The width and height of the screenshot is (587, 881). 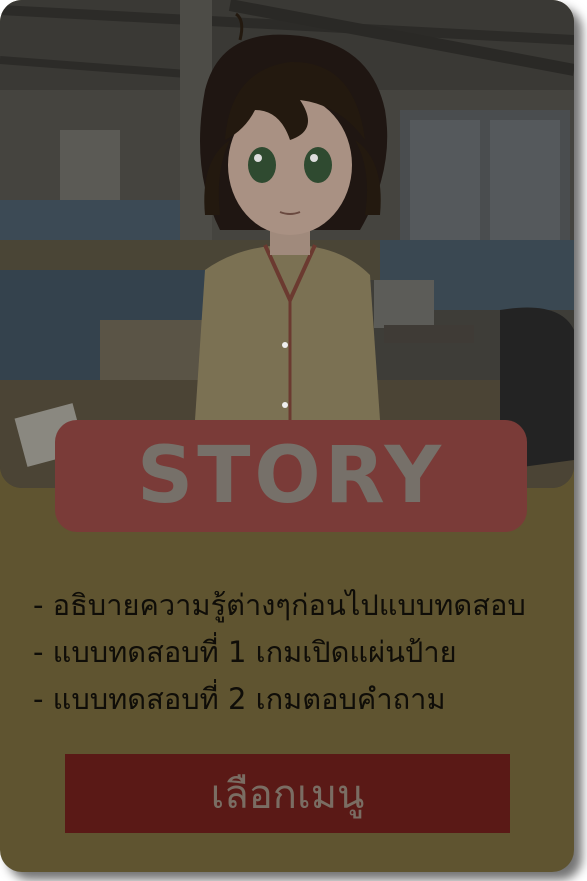 What do you see at coordinates (239, 699) in the screenshot?
I see `description-line: - แบบทดสอบที่ 2 เกมตอบคำถาม` at bounding box center [239, 699].